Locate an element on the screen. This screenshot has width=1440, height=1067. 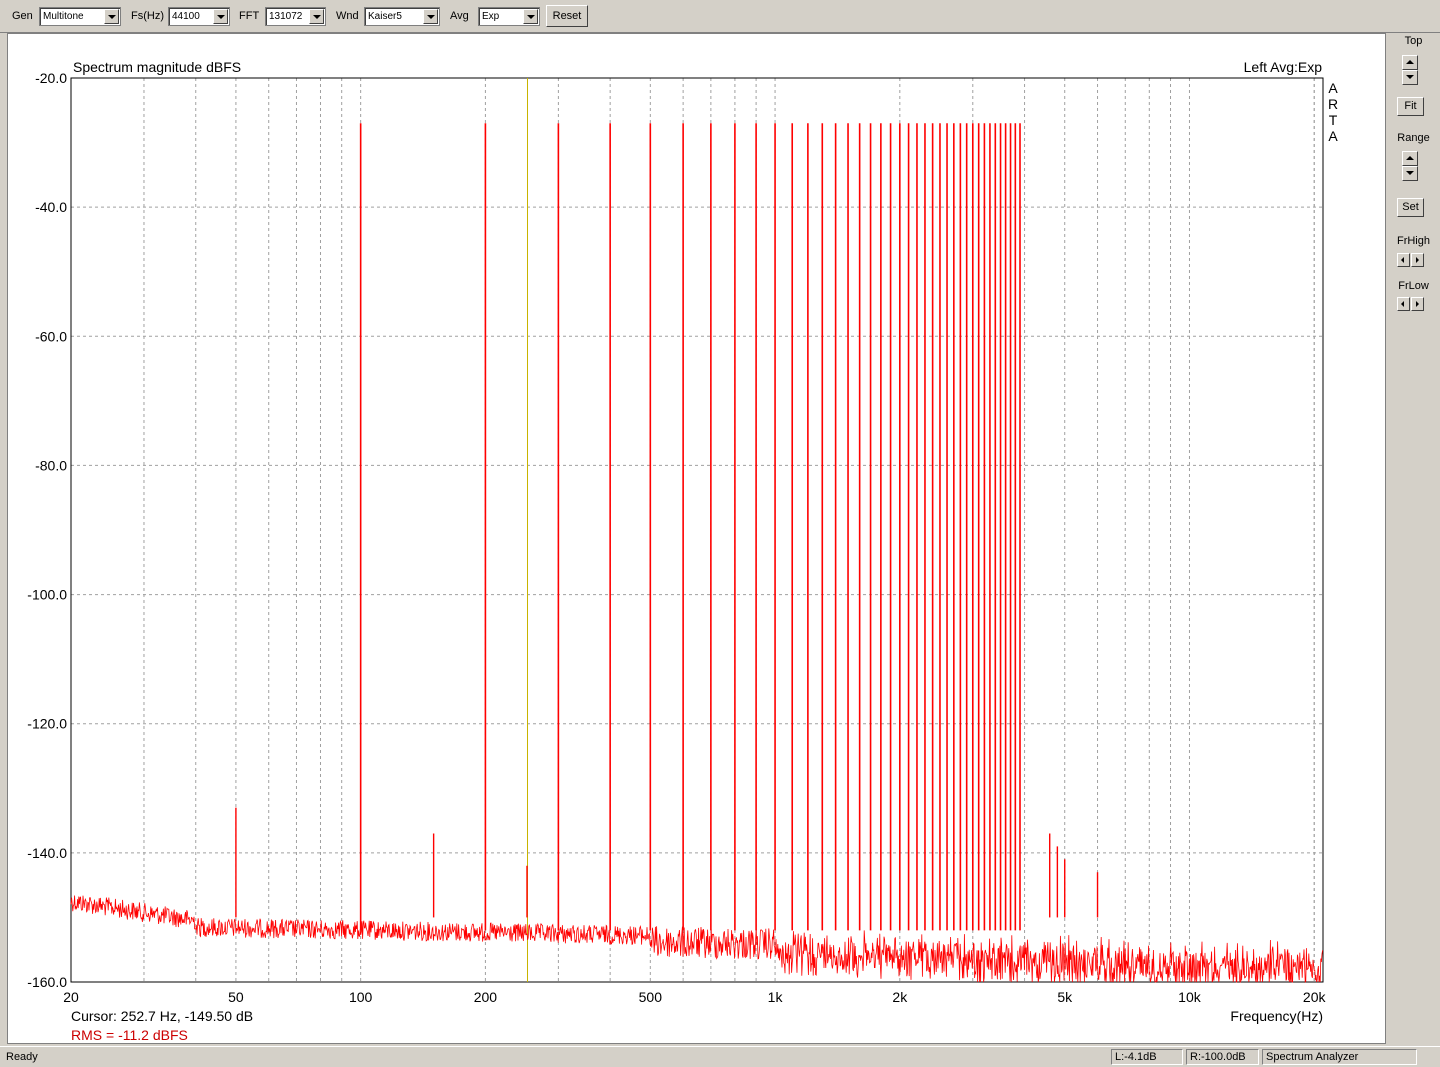
x-axis-label: Frequency(Hz) is located at coordinates (1276, 1016).